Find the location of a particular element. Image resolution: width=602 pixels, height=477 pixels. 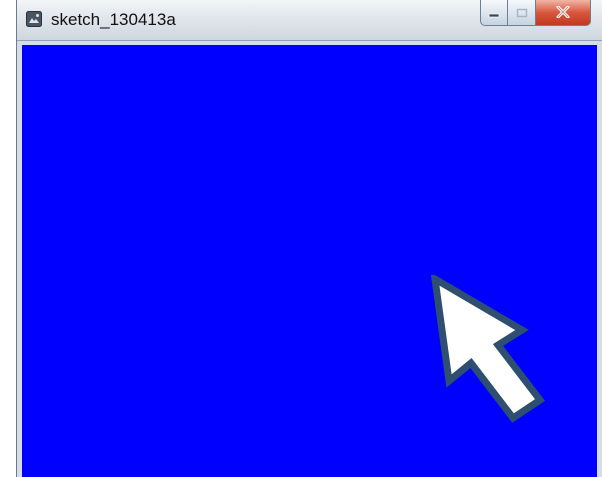

close-button is located at coordinates (563, 13).